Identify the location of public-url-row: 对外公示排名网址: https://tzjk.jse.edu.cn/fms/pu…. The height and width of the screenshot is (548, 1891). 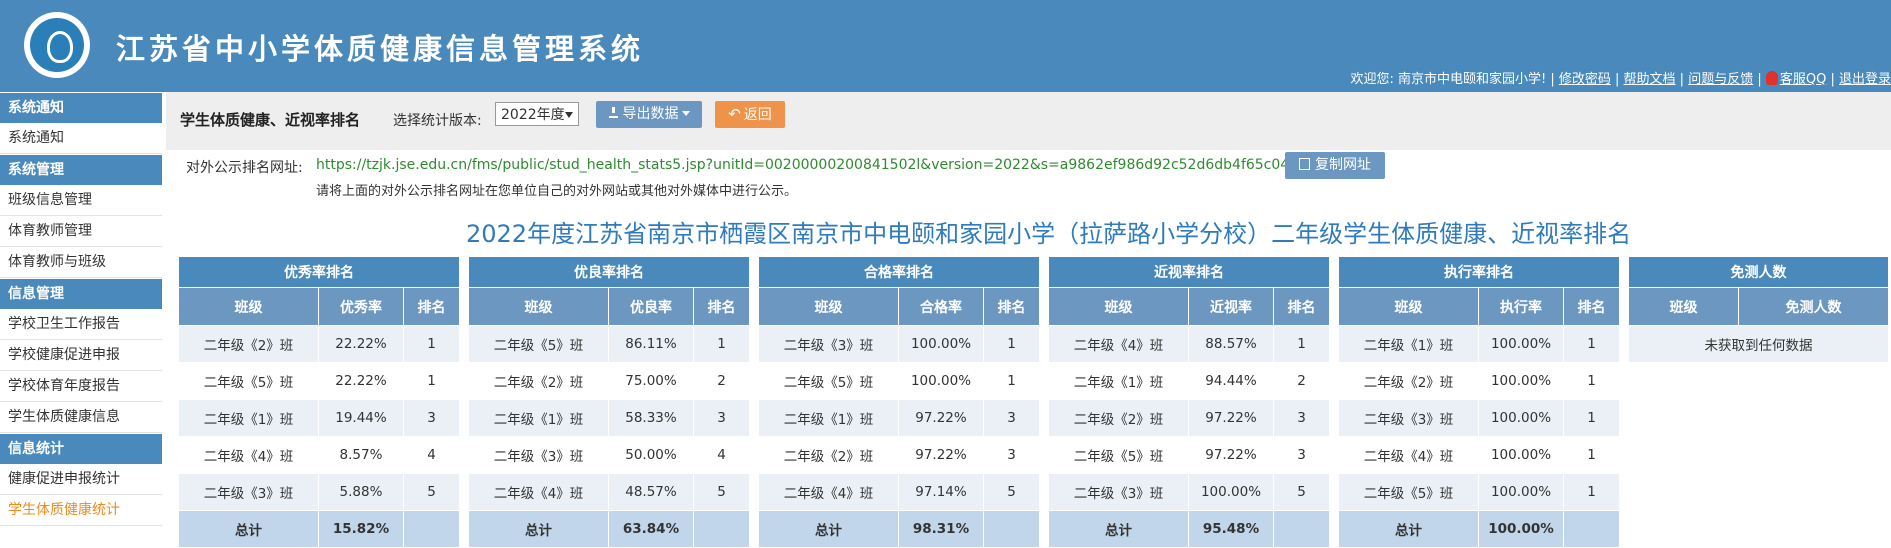
(759, 167).